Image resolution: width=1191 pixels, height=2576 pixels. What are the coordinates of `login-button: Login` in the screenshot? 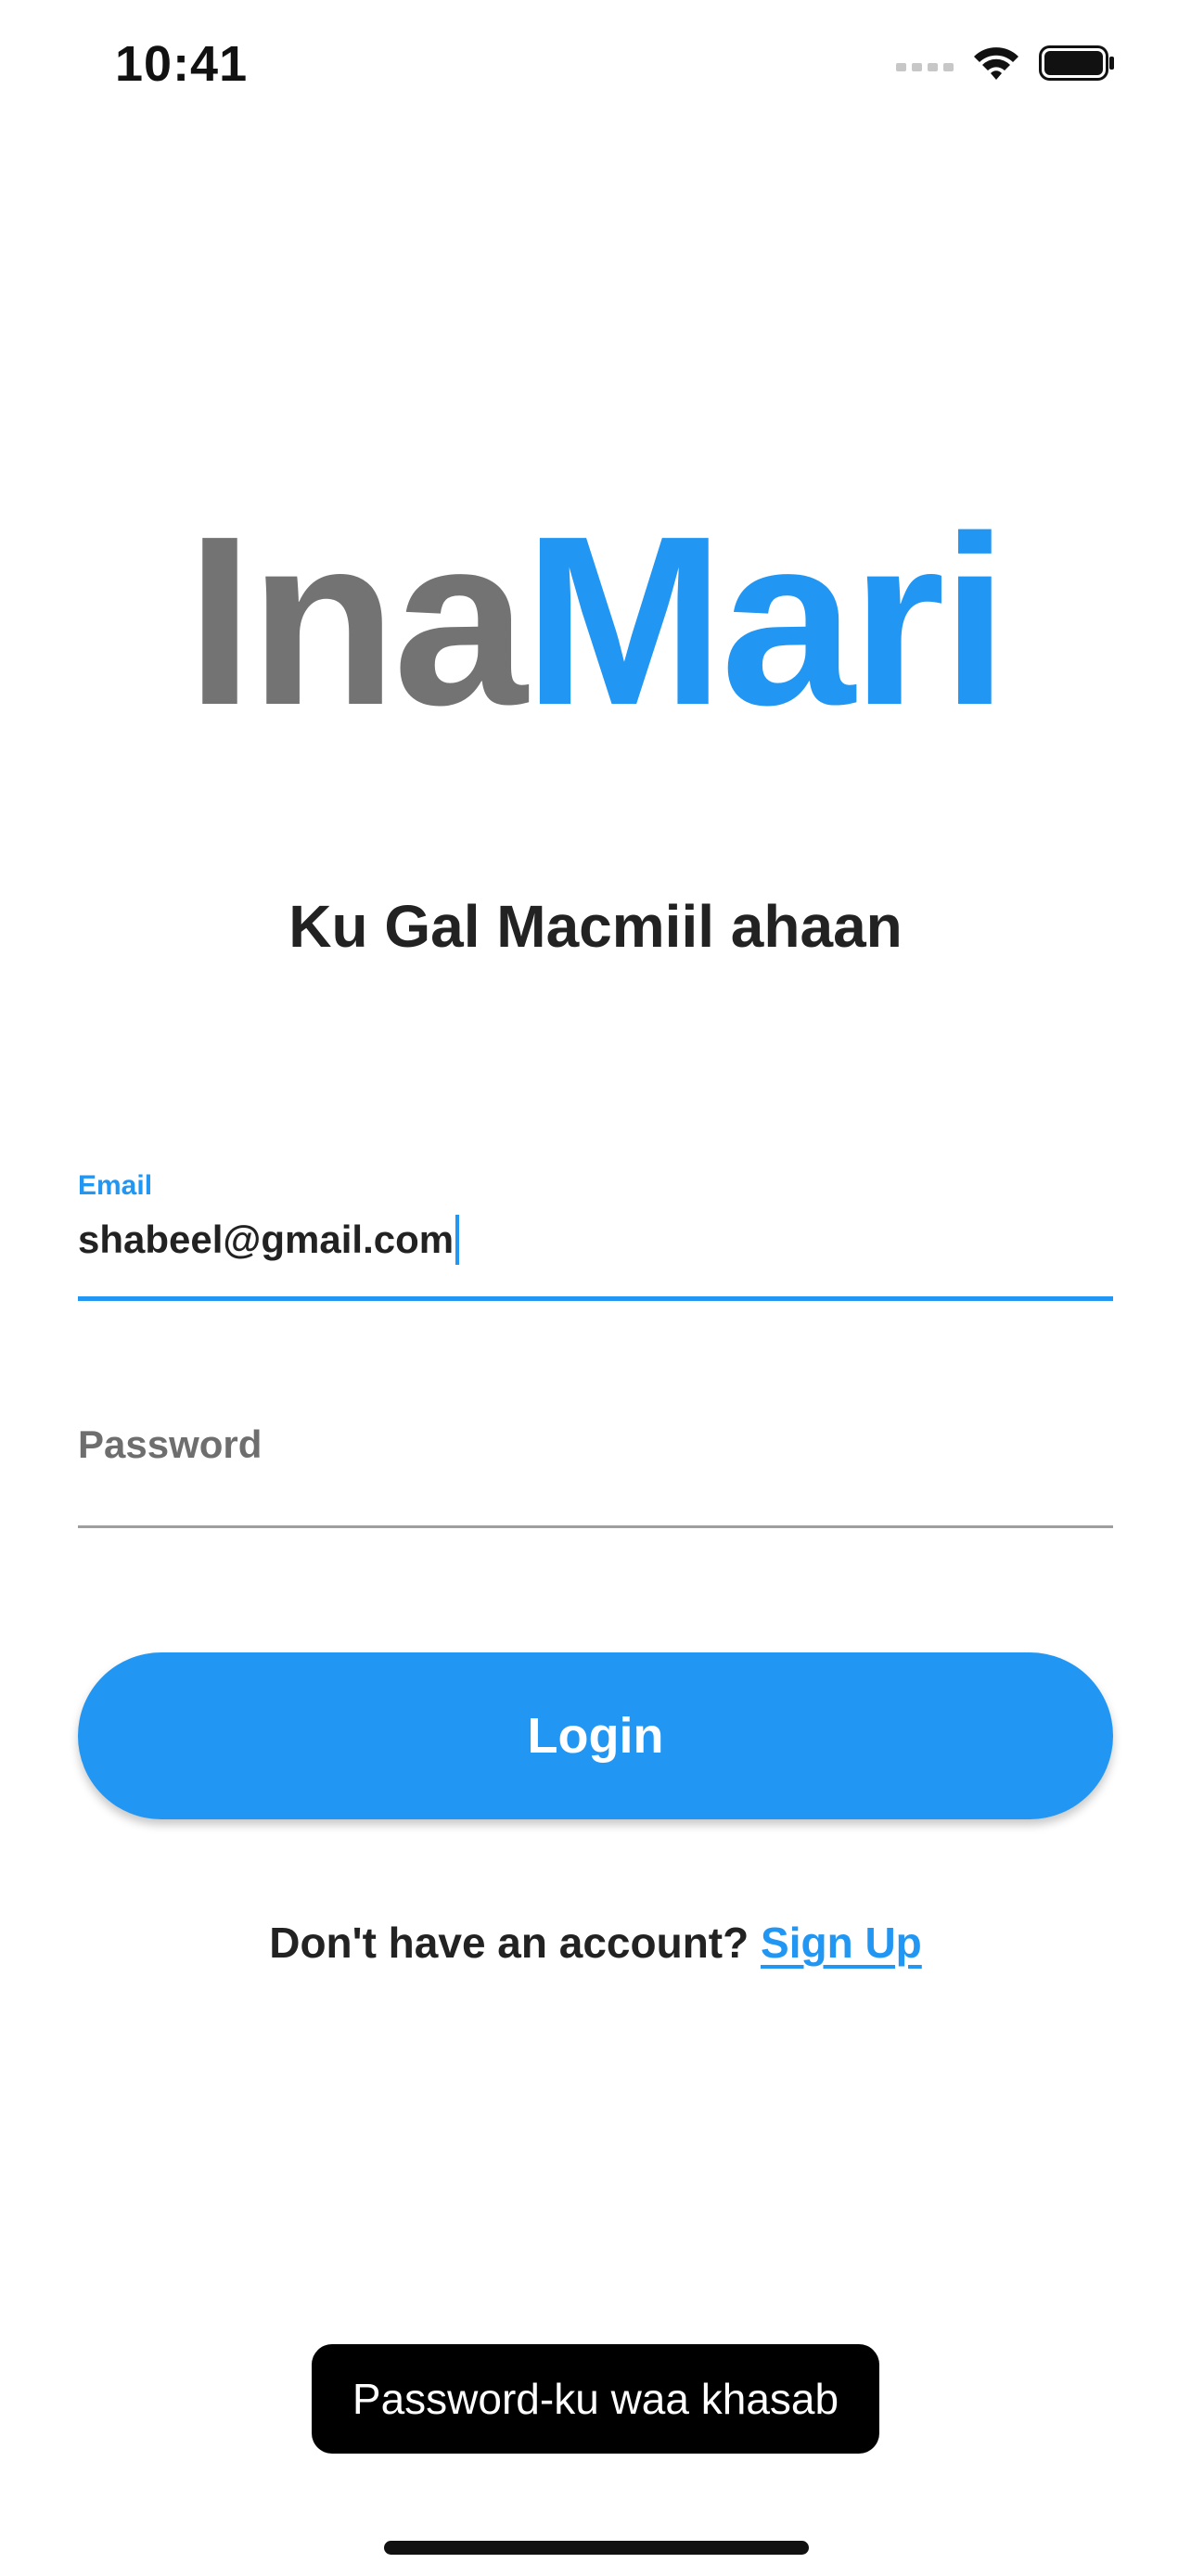 It's located at (595, 1735).